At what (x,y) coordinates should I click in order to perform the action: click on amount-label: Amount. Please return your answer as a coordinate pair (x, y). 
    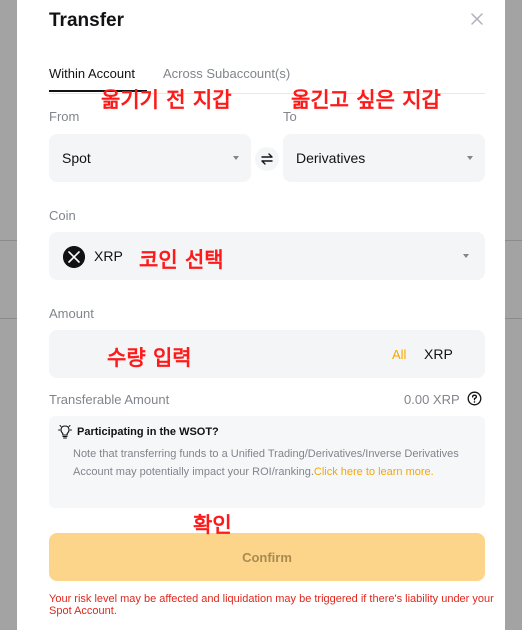
    Looking at the image, I should click on (71, 313).